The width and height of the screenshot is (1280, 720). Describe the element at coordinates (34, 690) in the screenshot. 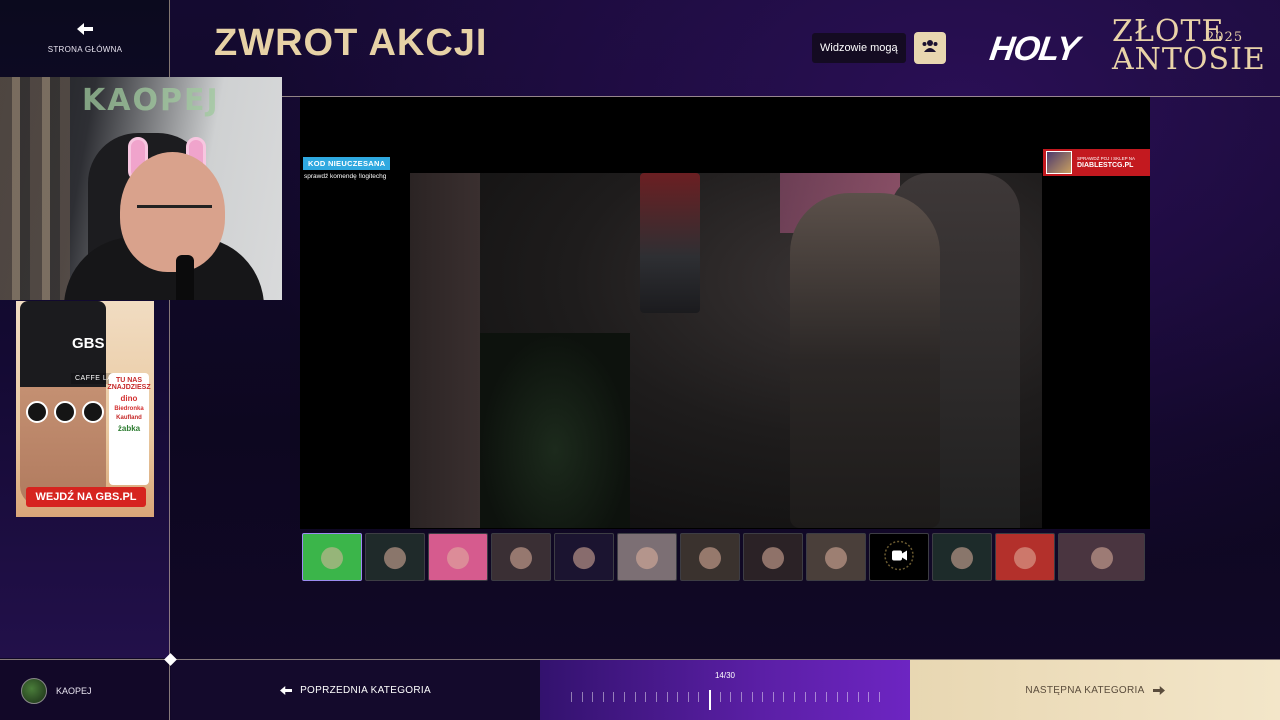

I see `avatar` at that location.